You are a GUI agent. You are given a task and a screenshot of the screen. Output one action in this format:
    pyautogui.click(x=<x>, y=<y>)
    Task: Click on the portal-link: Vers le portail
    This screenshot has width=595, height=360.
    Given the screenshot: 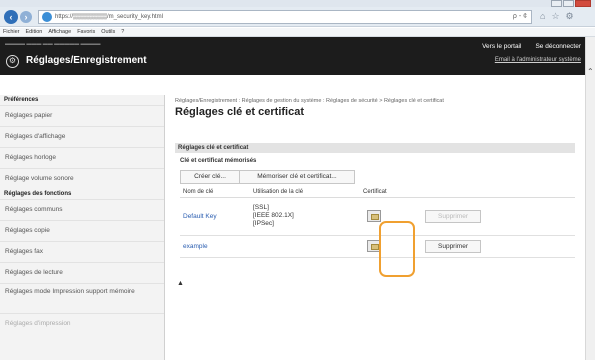 What is the action you would take?
    pyautogui.click(x=501, y=46)
    